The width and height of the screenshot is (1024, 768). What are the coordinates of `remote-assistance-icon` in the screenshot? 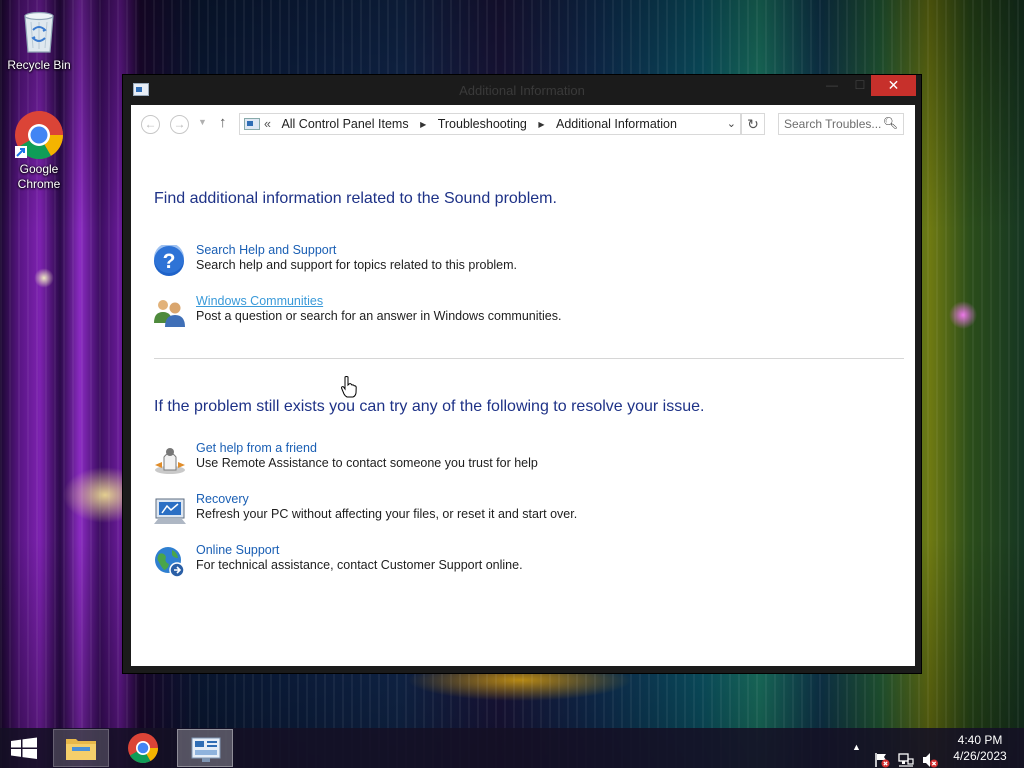 It's located at (170, 461).